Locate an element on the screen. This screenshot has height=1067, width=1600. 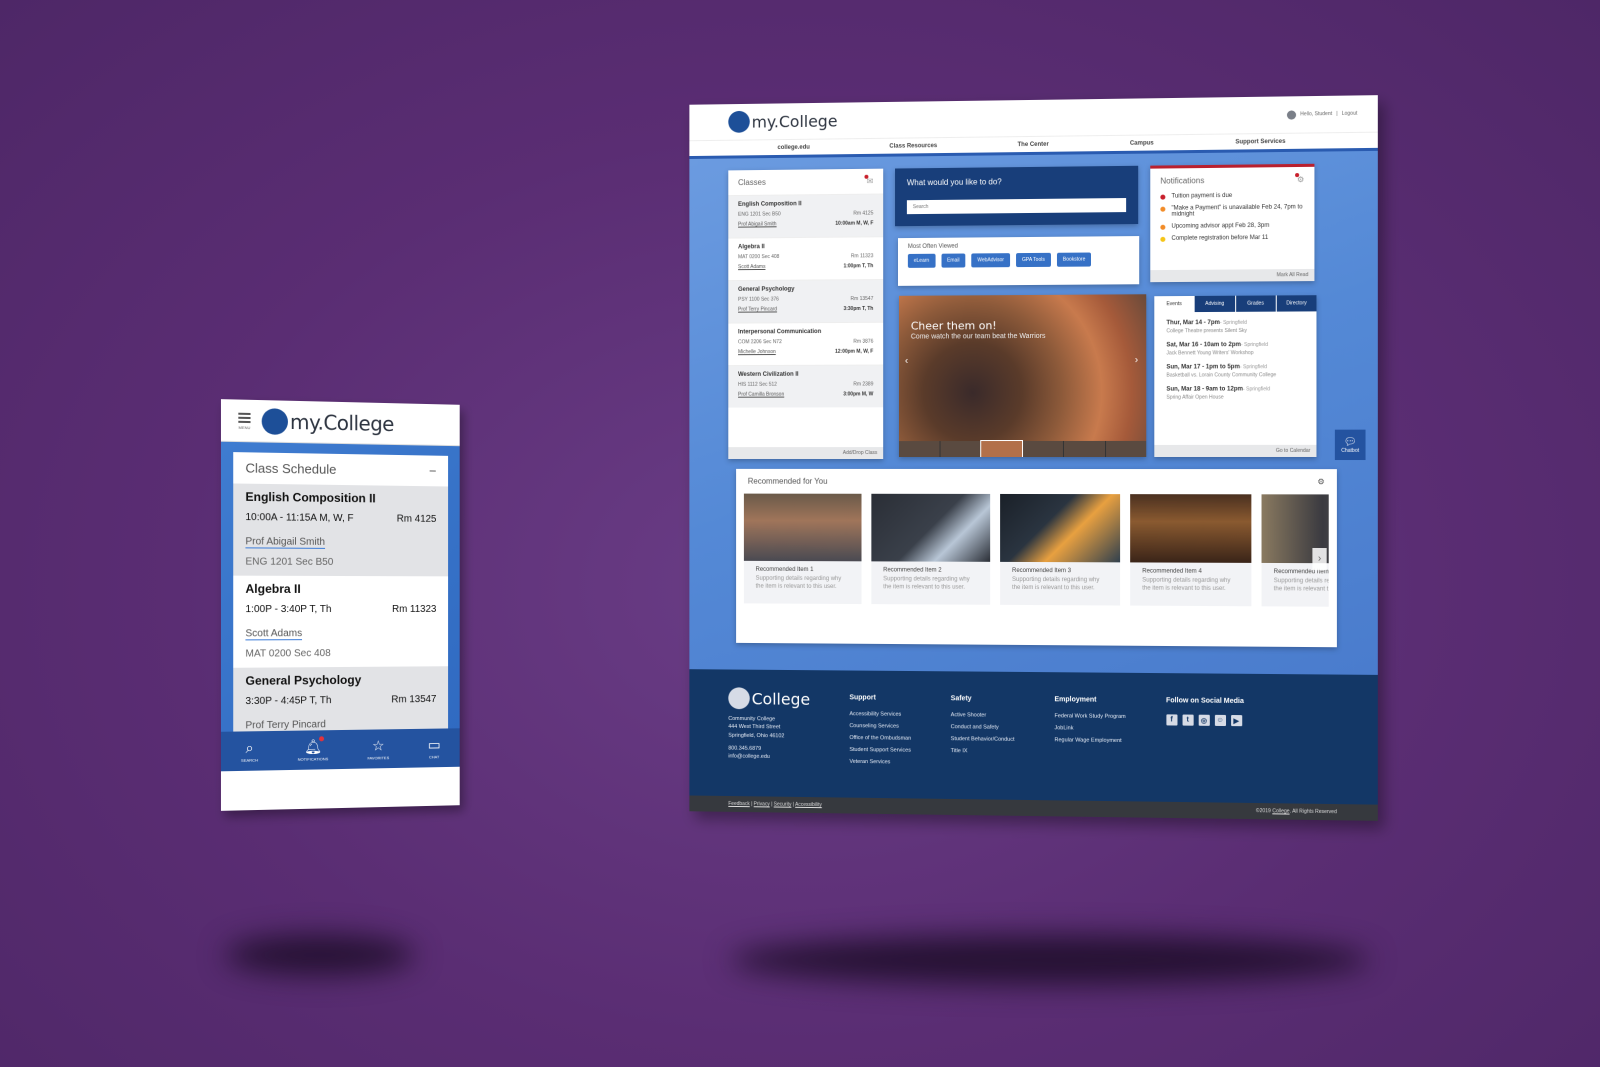
email-button: Email is located at coordinates (953, 260).